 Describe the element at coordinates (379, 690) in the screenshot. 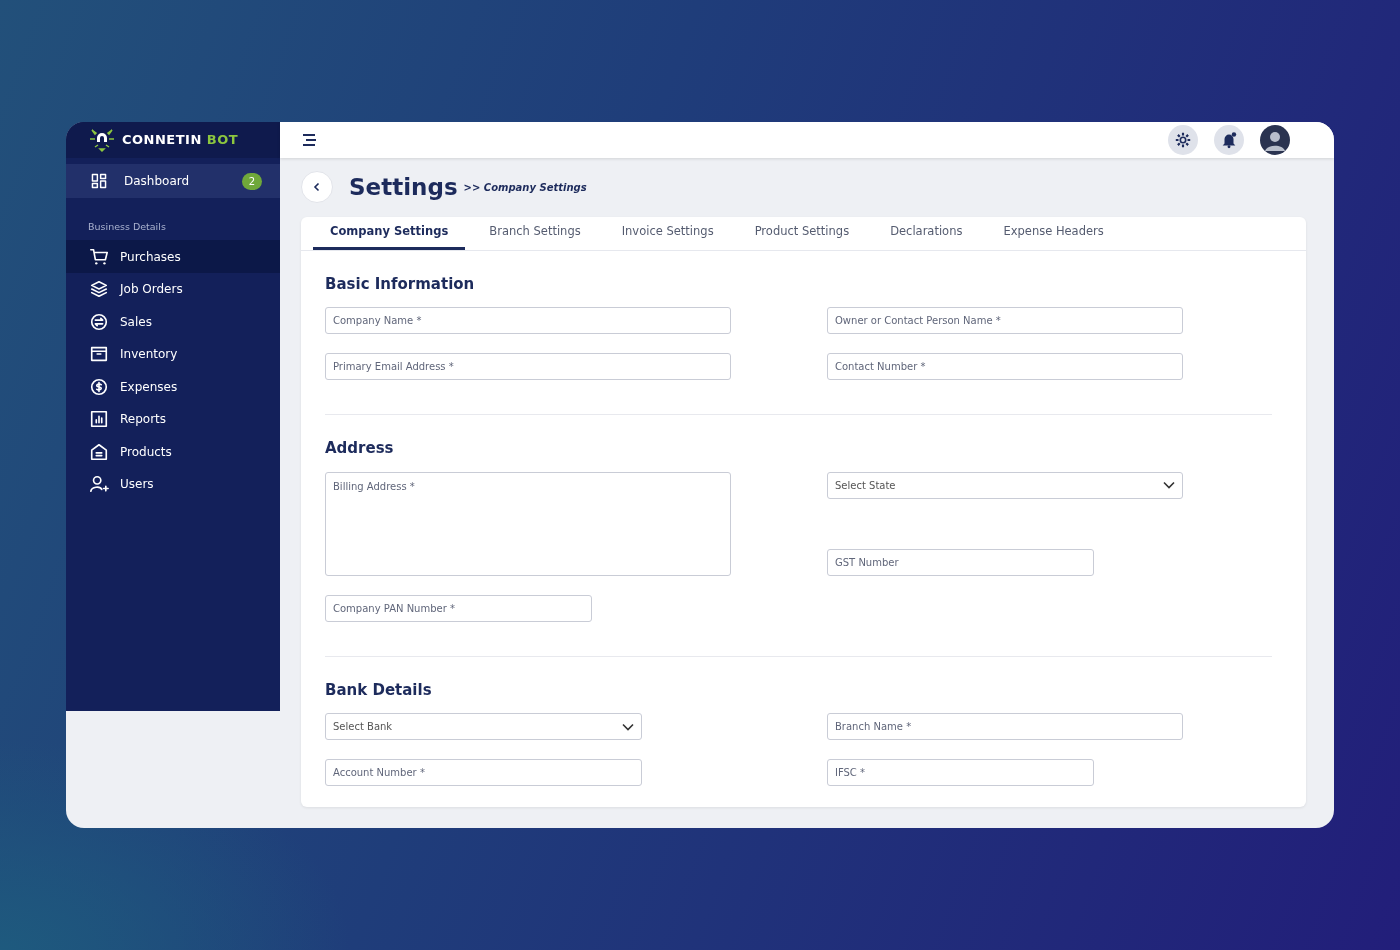

I see `section-heading: Bank Details` at that location.